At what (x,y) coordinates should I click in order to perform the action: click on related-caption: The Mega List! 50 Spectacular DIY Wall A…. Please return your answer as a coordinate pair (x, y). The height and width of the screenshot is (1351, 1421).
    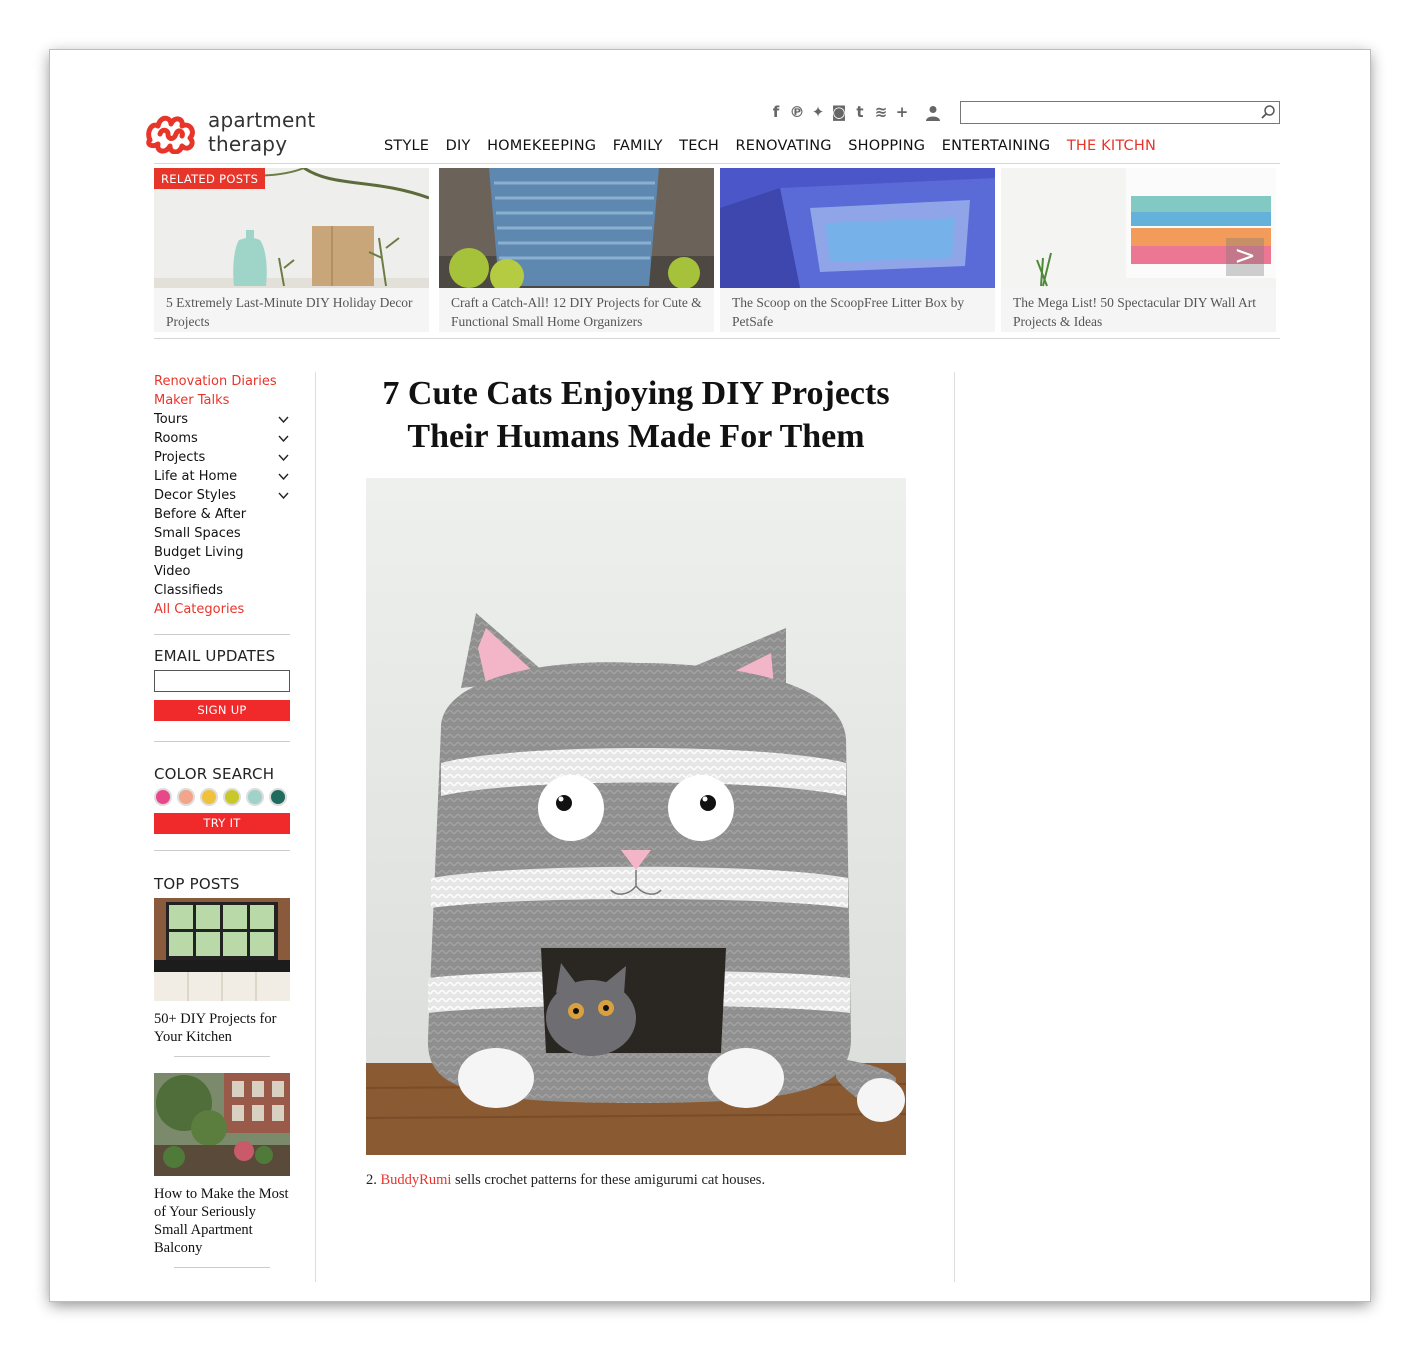
    Looking at the image, I should click on (1134, 312).